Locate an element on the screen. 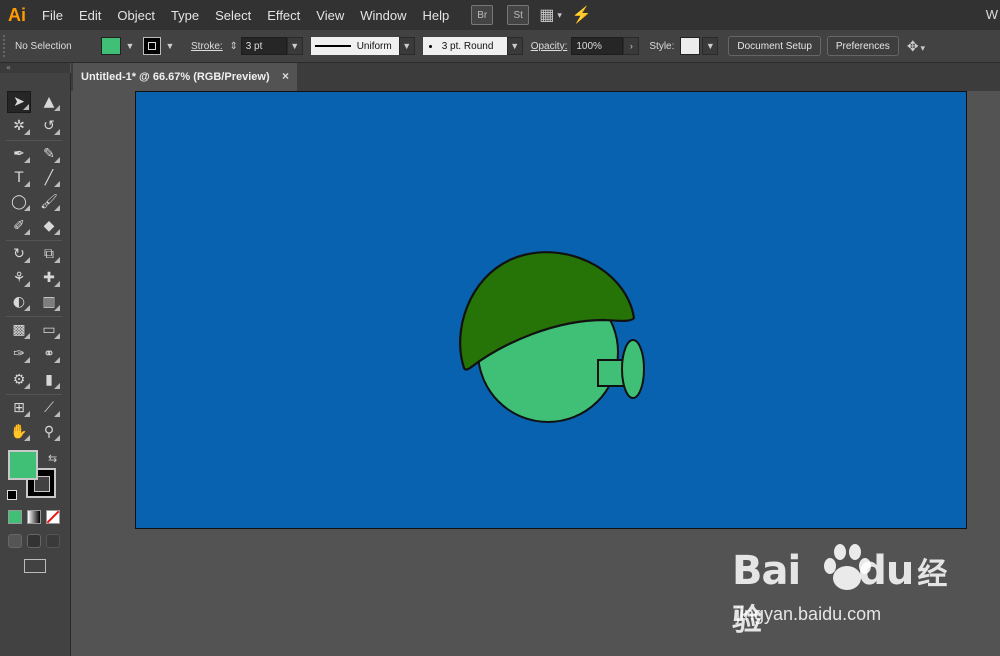 This screenshot has width=1000, height=656. menu-window: Window is located at coordinates (383, 15).